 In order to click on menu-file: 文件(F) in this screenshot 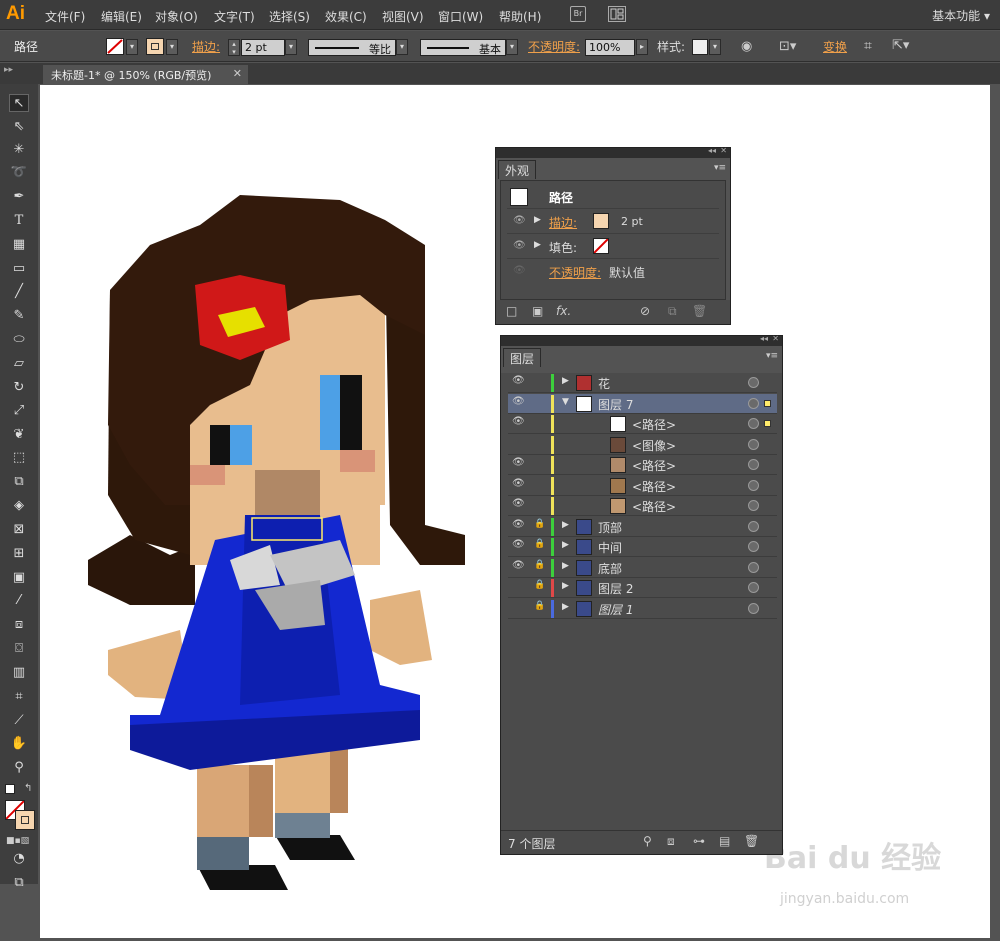, I will do `click(65, 16)`.